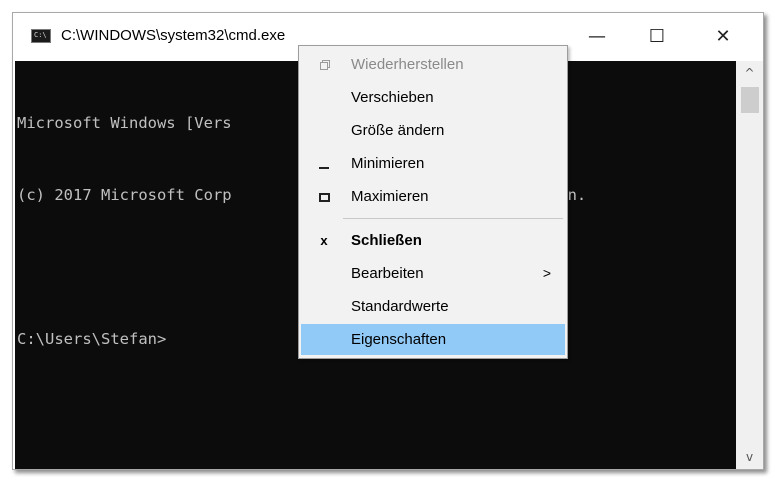 This screenshot has width=782, height=477. I want to click on menu-item-label: Minimieren, so click(388, 163).